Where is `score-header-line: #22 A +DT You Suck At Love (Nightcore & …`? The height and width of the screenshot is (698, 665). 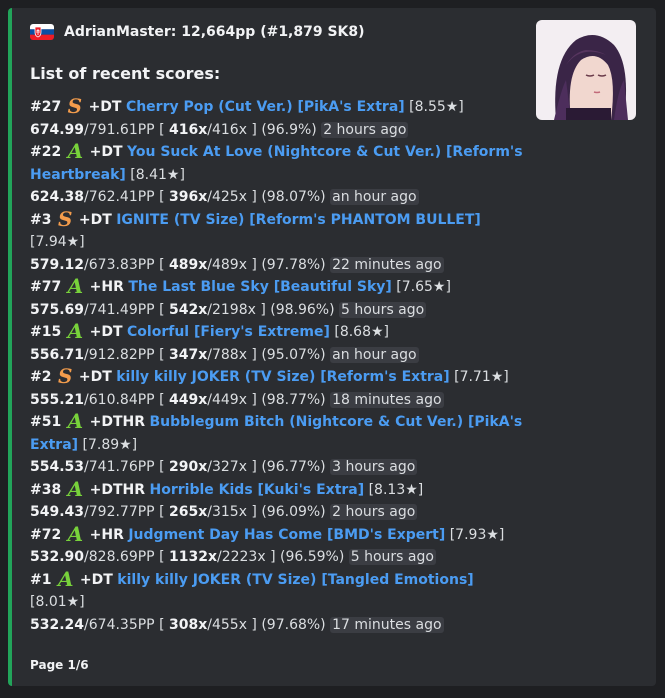 score-header-line: #22 A +DT You Suck At Love (Nightcore & … is located at coordinates (280, 163).